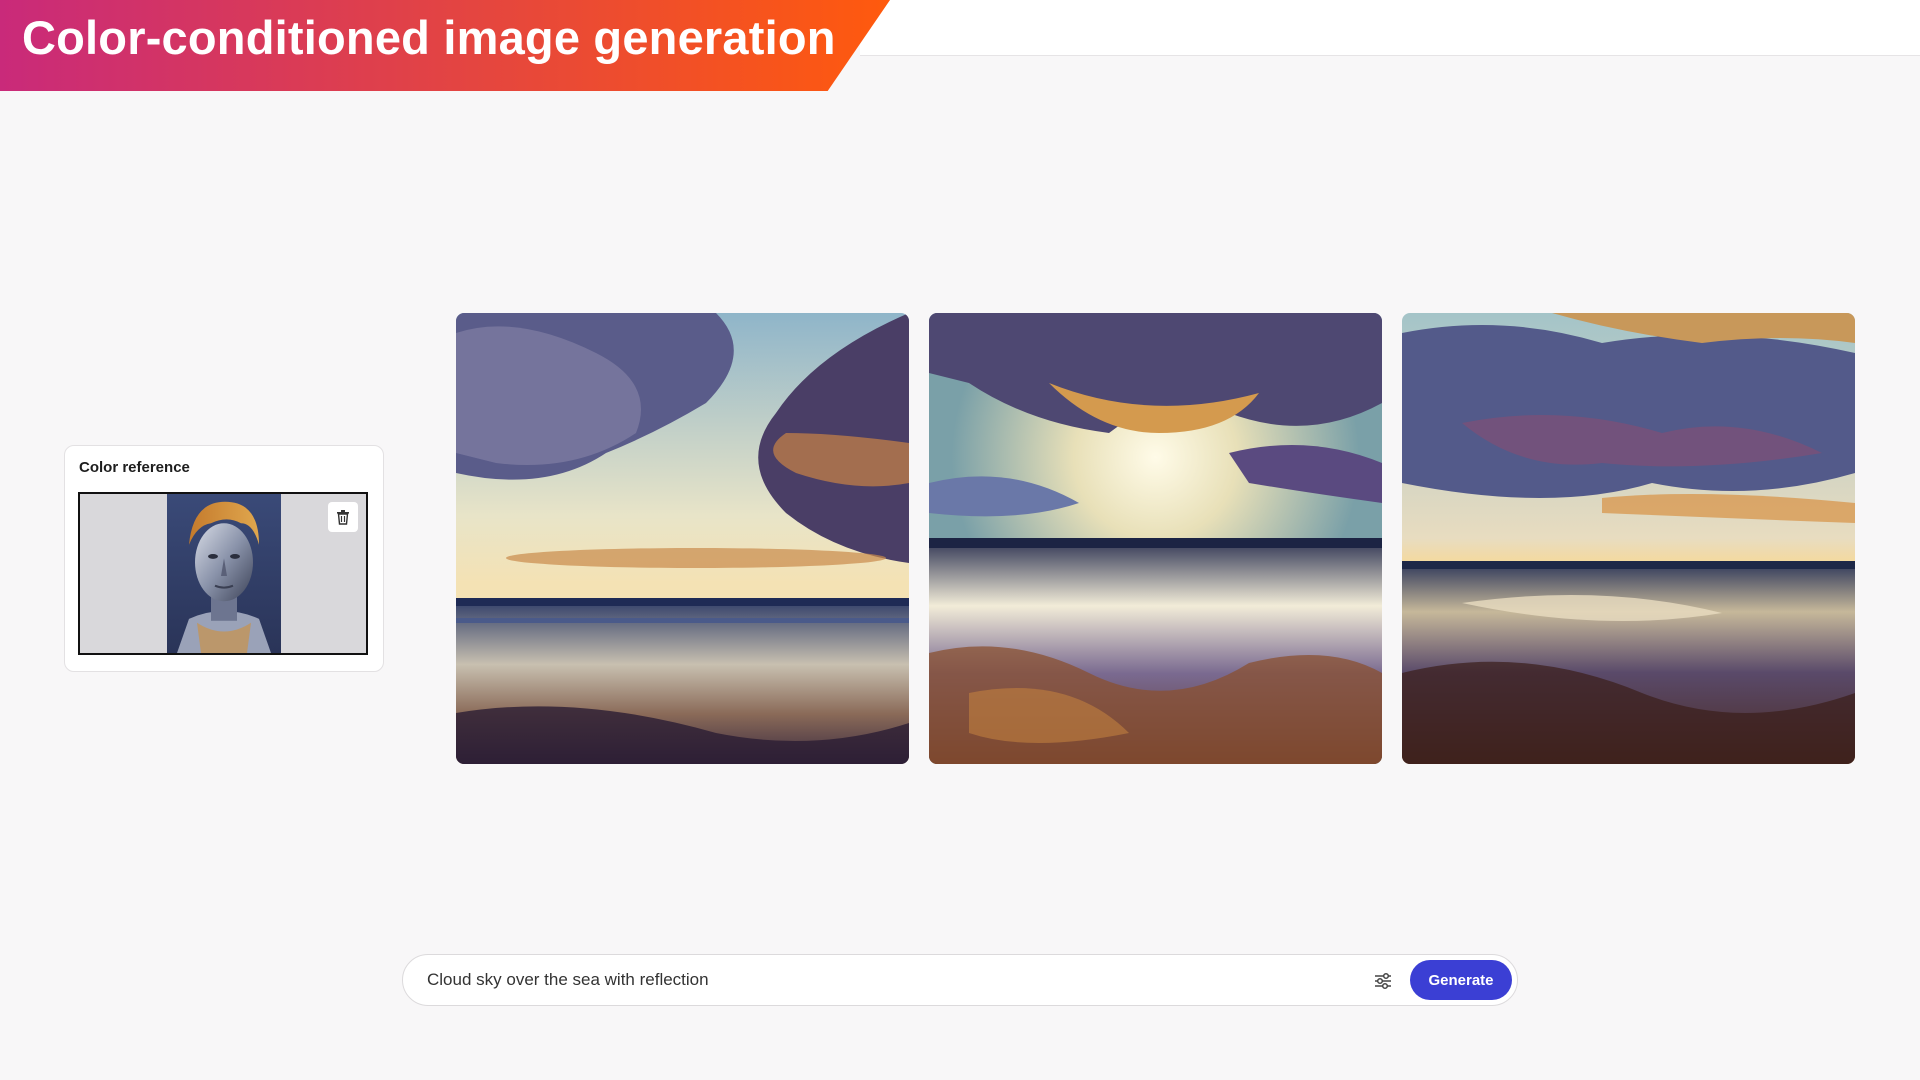 The image size is (1920, 1080). I want to click on title-banner: Color-conditioned image generation, so click(445, 45).